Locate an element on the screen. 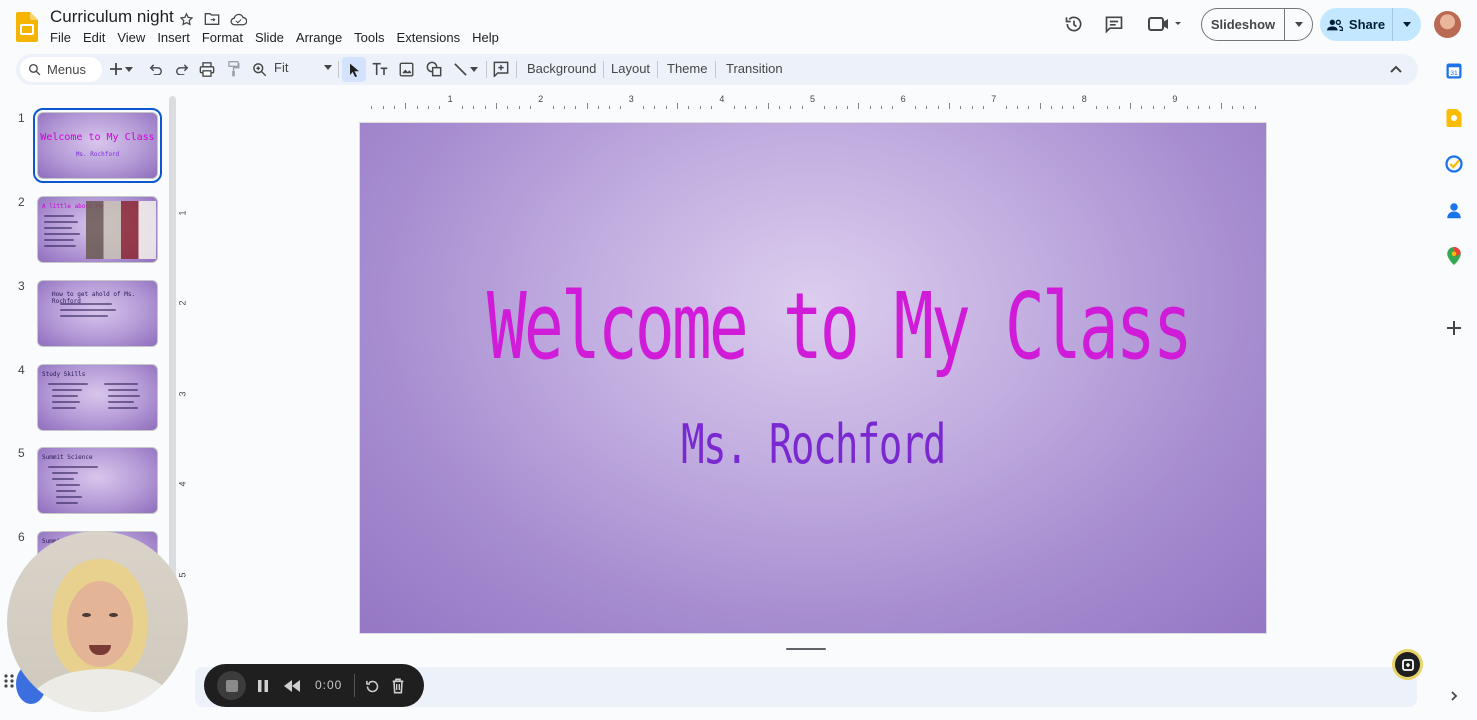 The image size is (1477, 720). delete-icon is located at coordinates (398, 686).